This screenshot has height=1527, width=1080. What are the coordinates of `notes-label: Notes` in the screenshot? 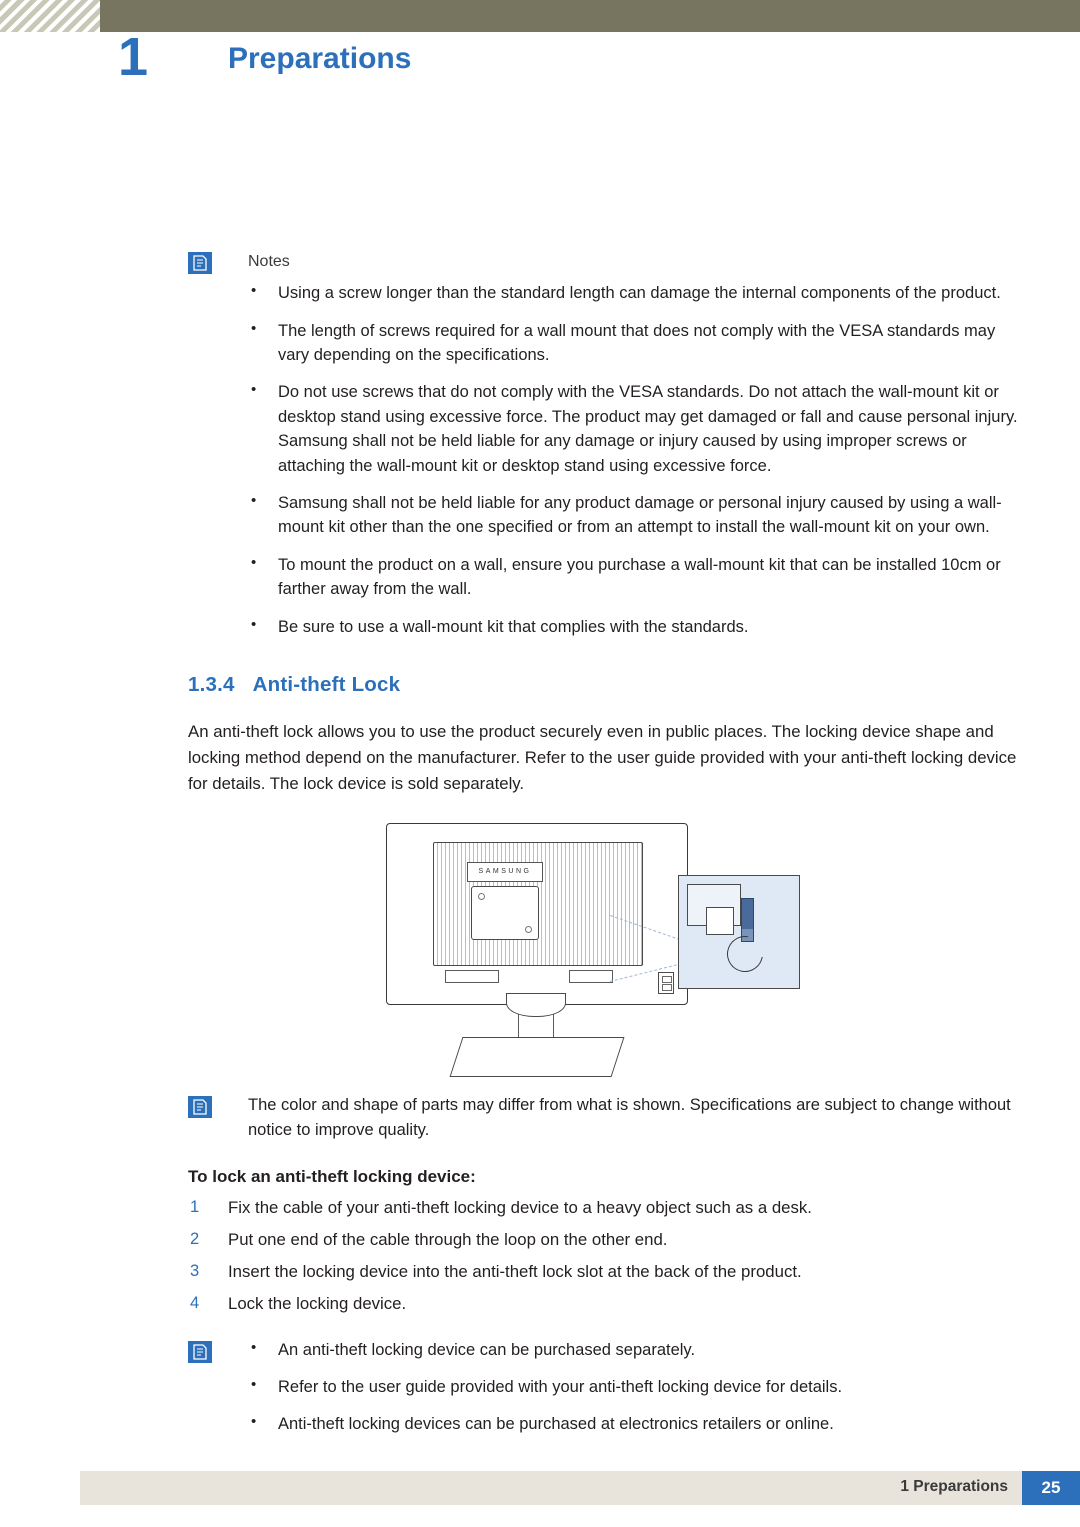 It's located at (269, 261).